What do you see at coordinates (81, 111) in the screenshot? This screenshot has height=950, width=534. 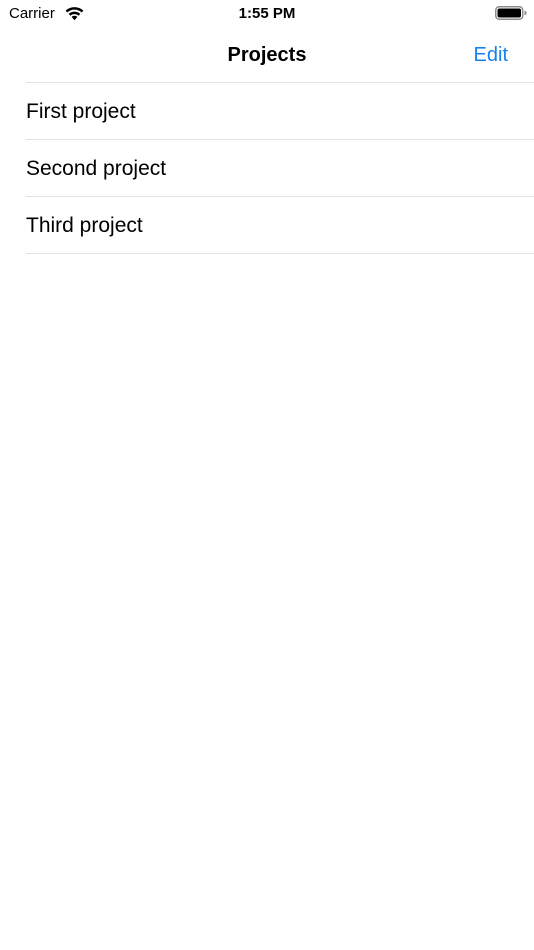 I see `list-item-label: First project` at bounding box center [81, 111].